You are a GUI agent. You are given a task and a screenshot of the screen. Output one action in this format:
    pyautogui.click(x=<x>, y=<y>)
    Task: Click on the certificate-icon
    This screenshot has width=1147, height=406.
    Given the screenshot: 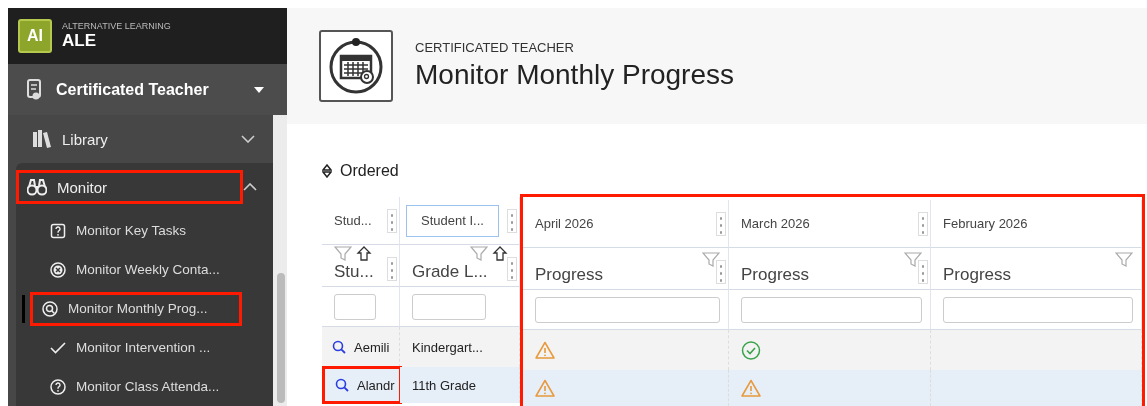 What is the action you would take?
    pyautogui.click(x=34, y=89)
    